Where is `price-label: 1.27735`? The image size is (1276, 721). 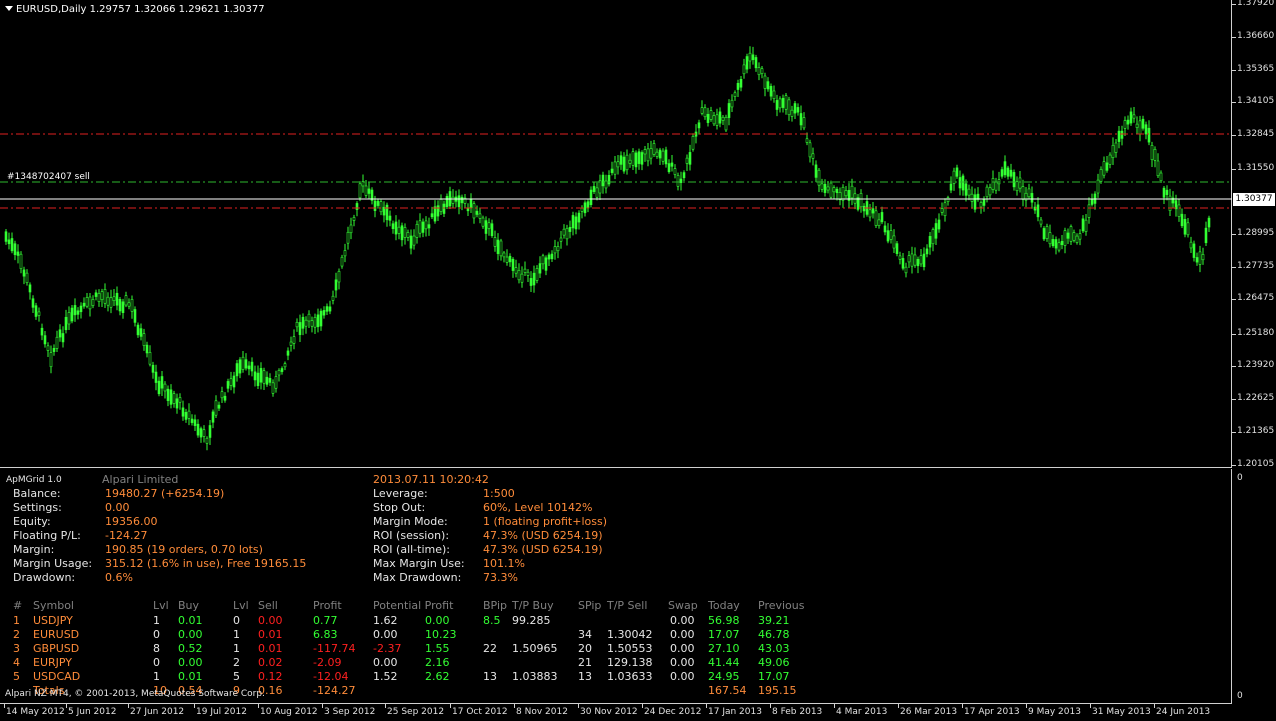 price-label: 1.27735 is located at coordinates (1256, 266).